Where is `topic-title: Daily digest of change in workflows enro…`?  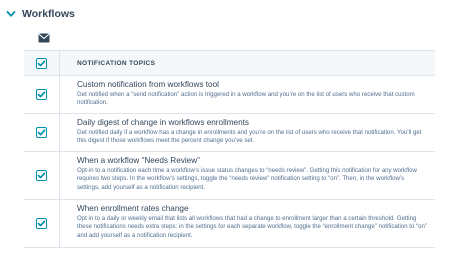
topic-title: Daily digest of change in workflows enro… is located at coordinates (163, 122).